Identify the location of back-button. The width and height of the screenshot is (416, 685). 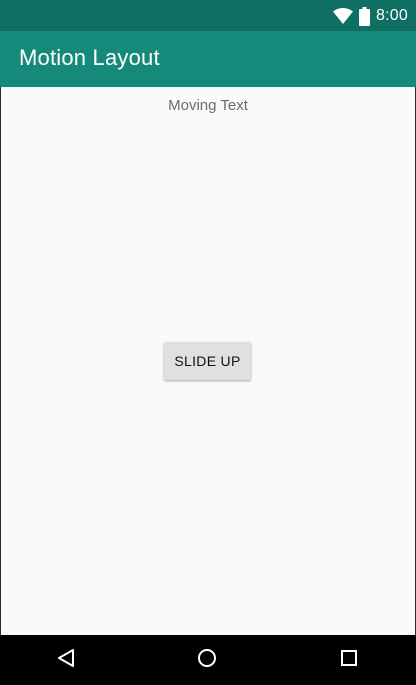
(66, 660).